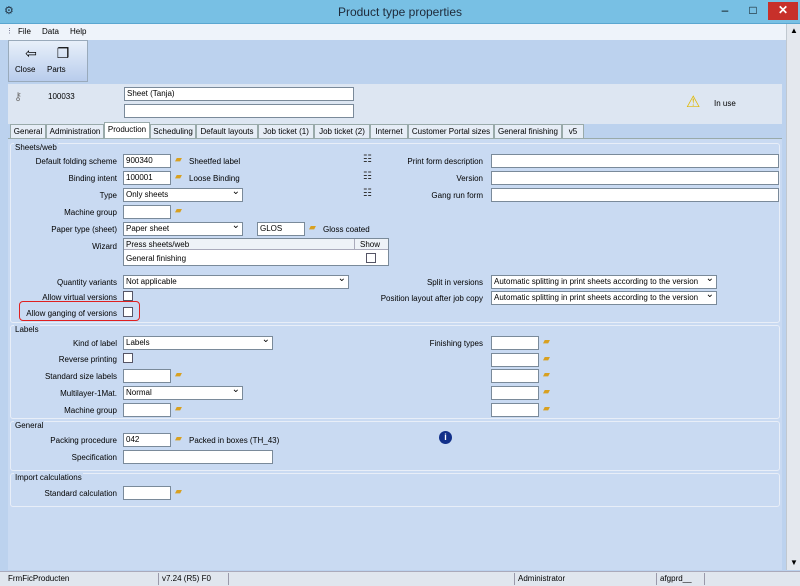 The image size is (800, 586). Describe the element at coordinates (215, 161) in the screenshot. I see `default-folding-desc: Sheetfed label` at that location.